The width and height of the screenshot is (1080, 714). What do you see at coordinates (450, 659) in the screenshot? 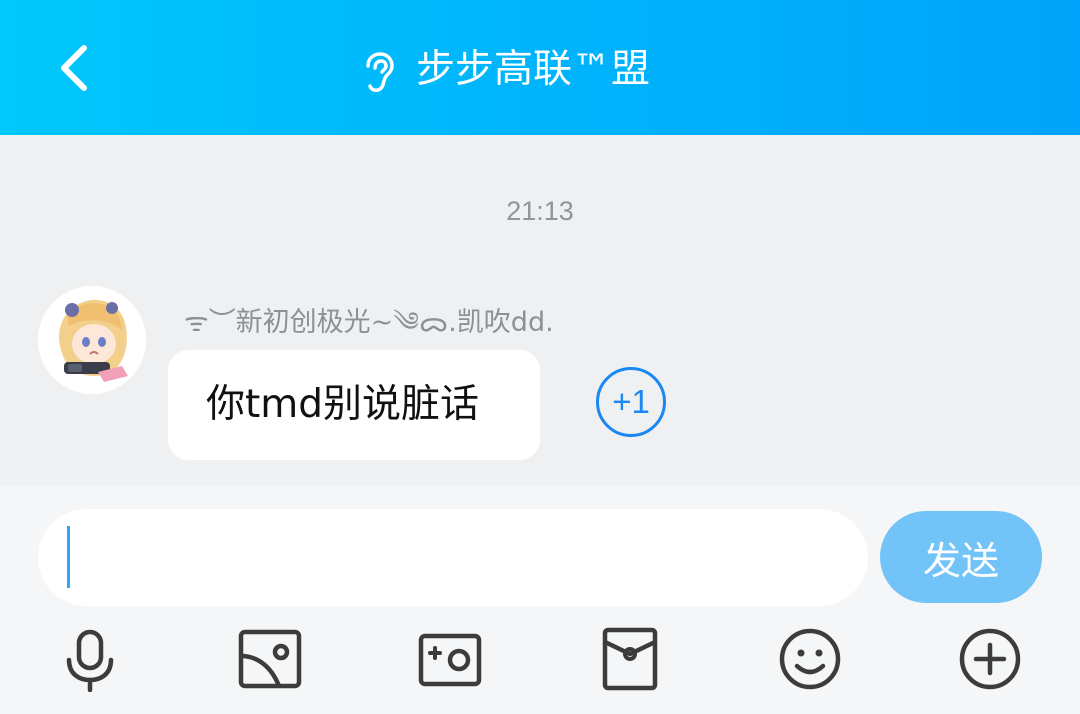
I see `camera-icon` at bounding box center [450, 659].